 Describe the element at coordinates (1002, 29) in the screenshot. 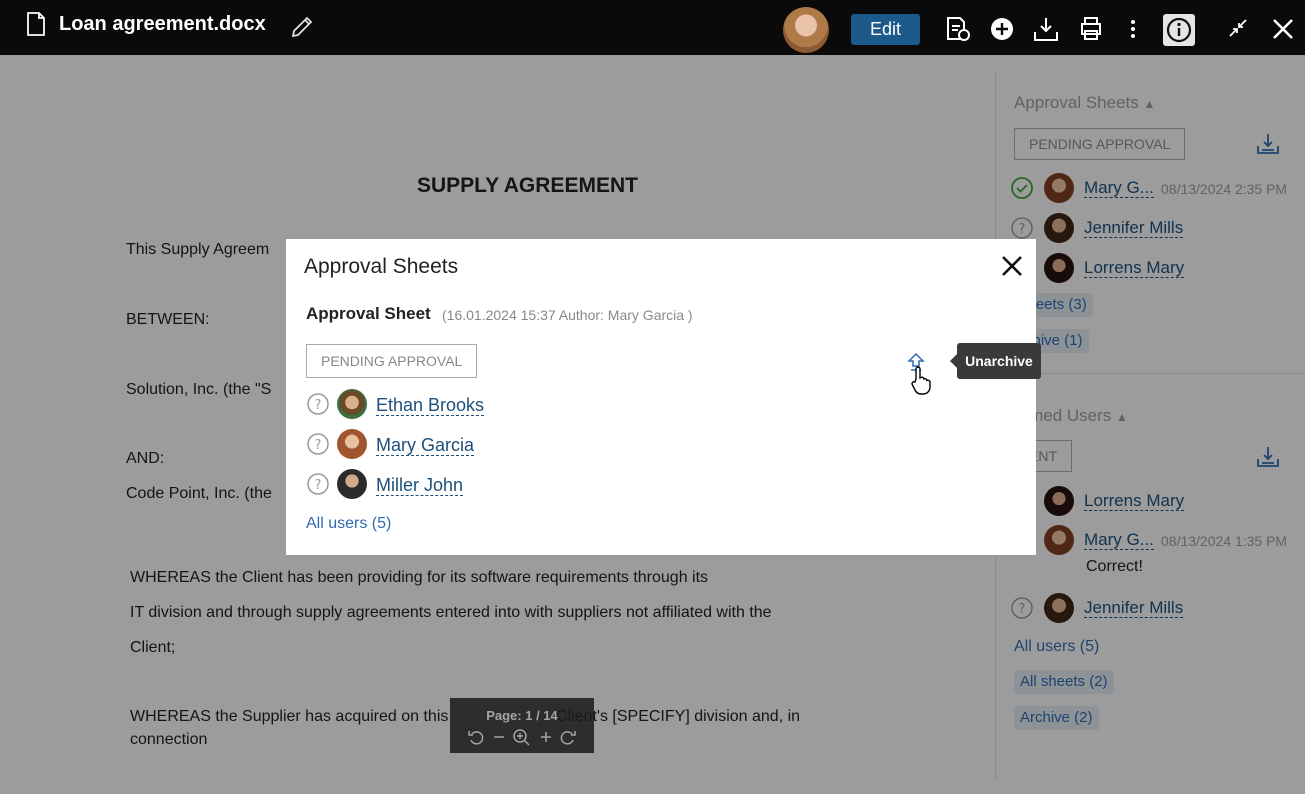

I see `add-icon` at that location.